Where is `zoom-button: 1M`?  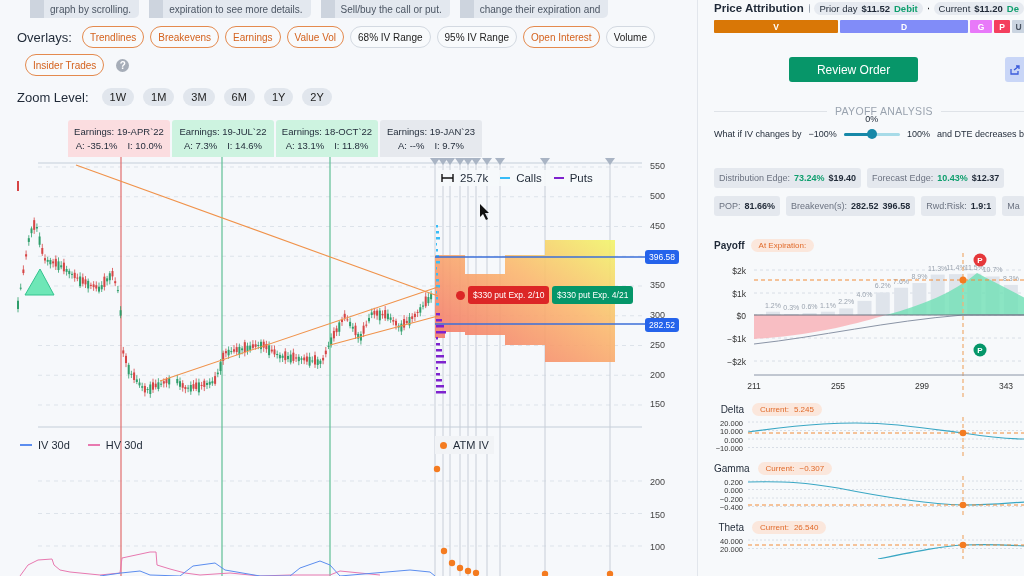 zoom-button: 1M is located at coordinates (159, 97).